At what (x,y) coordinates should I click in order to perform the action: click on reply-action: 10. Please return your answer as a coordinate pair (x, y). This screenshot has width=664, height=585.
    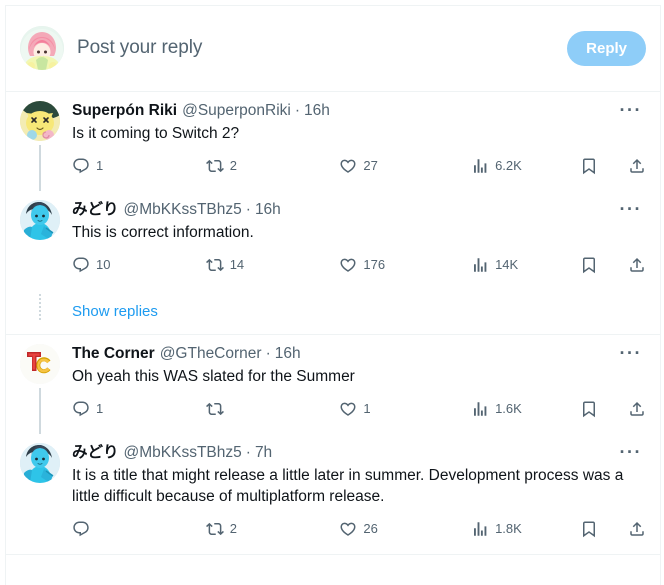
    Looking at the image, I should click on (139, 265).